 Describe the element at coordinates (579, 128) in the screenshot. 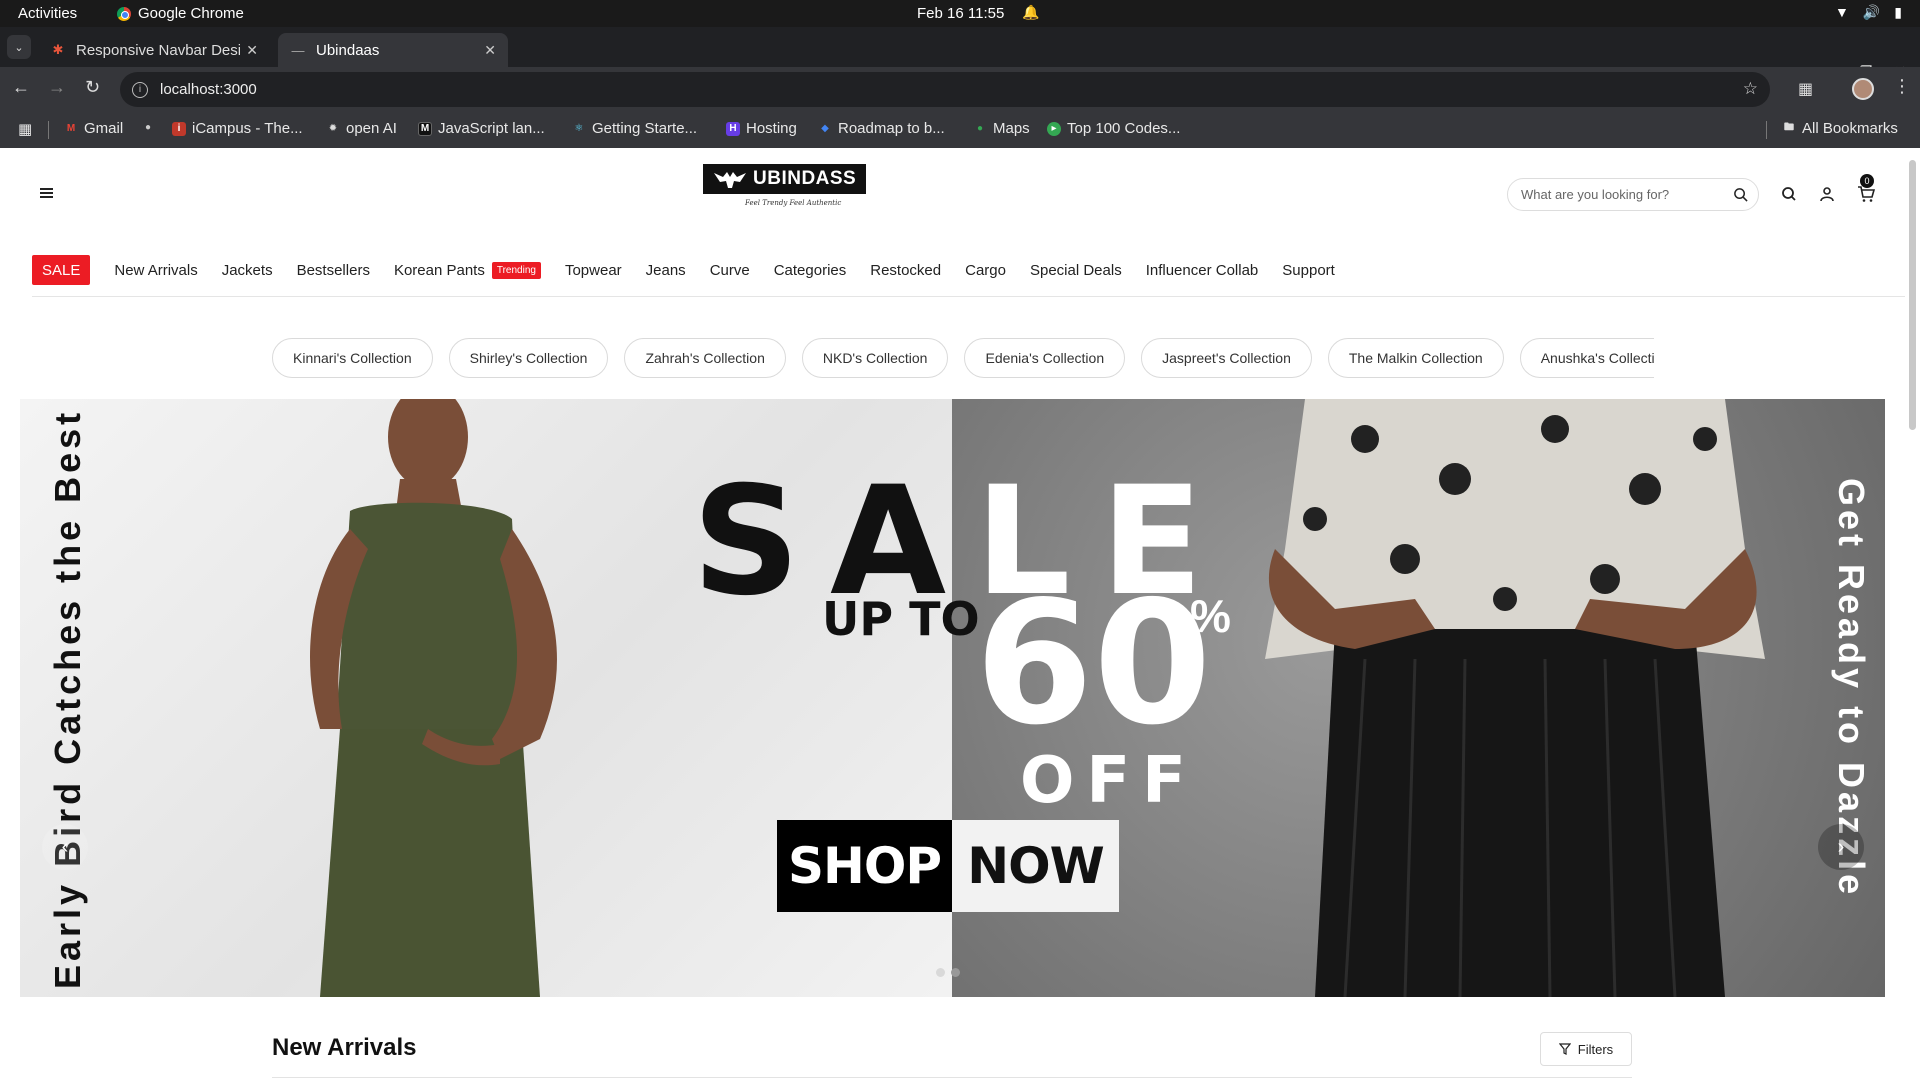

I see `react-icon: ⚛` at that location.